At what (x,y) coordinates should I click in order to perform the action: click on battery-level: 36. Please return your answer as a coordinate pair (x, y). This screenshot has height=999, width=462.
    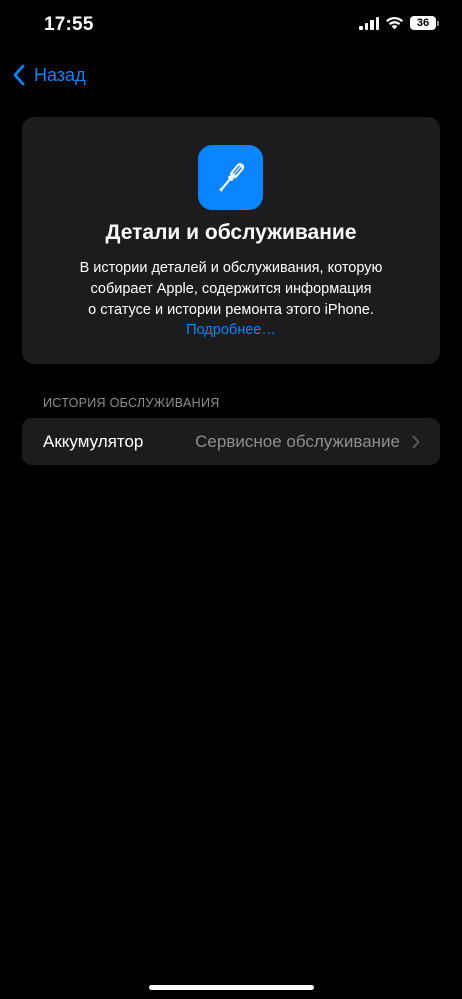
    Looking at the image, I should click on (423, 23).